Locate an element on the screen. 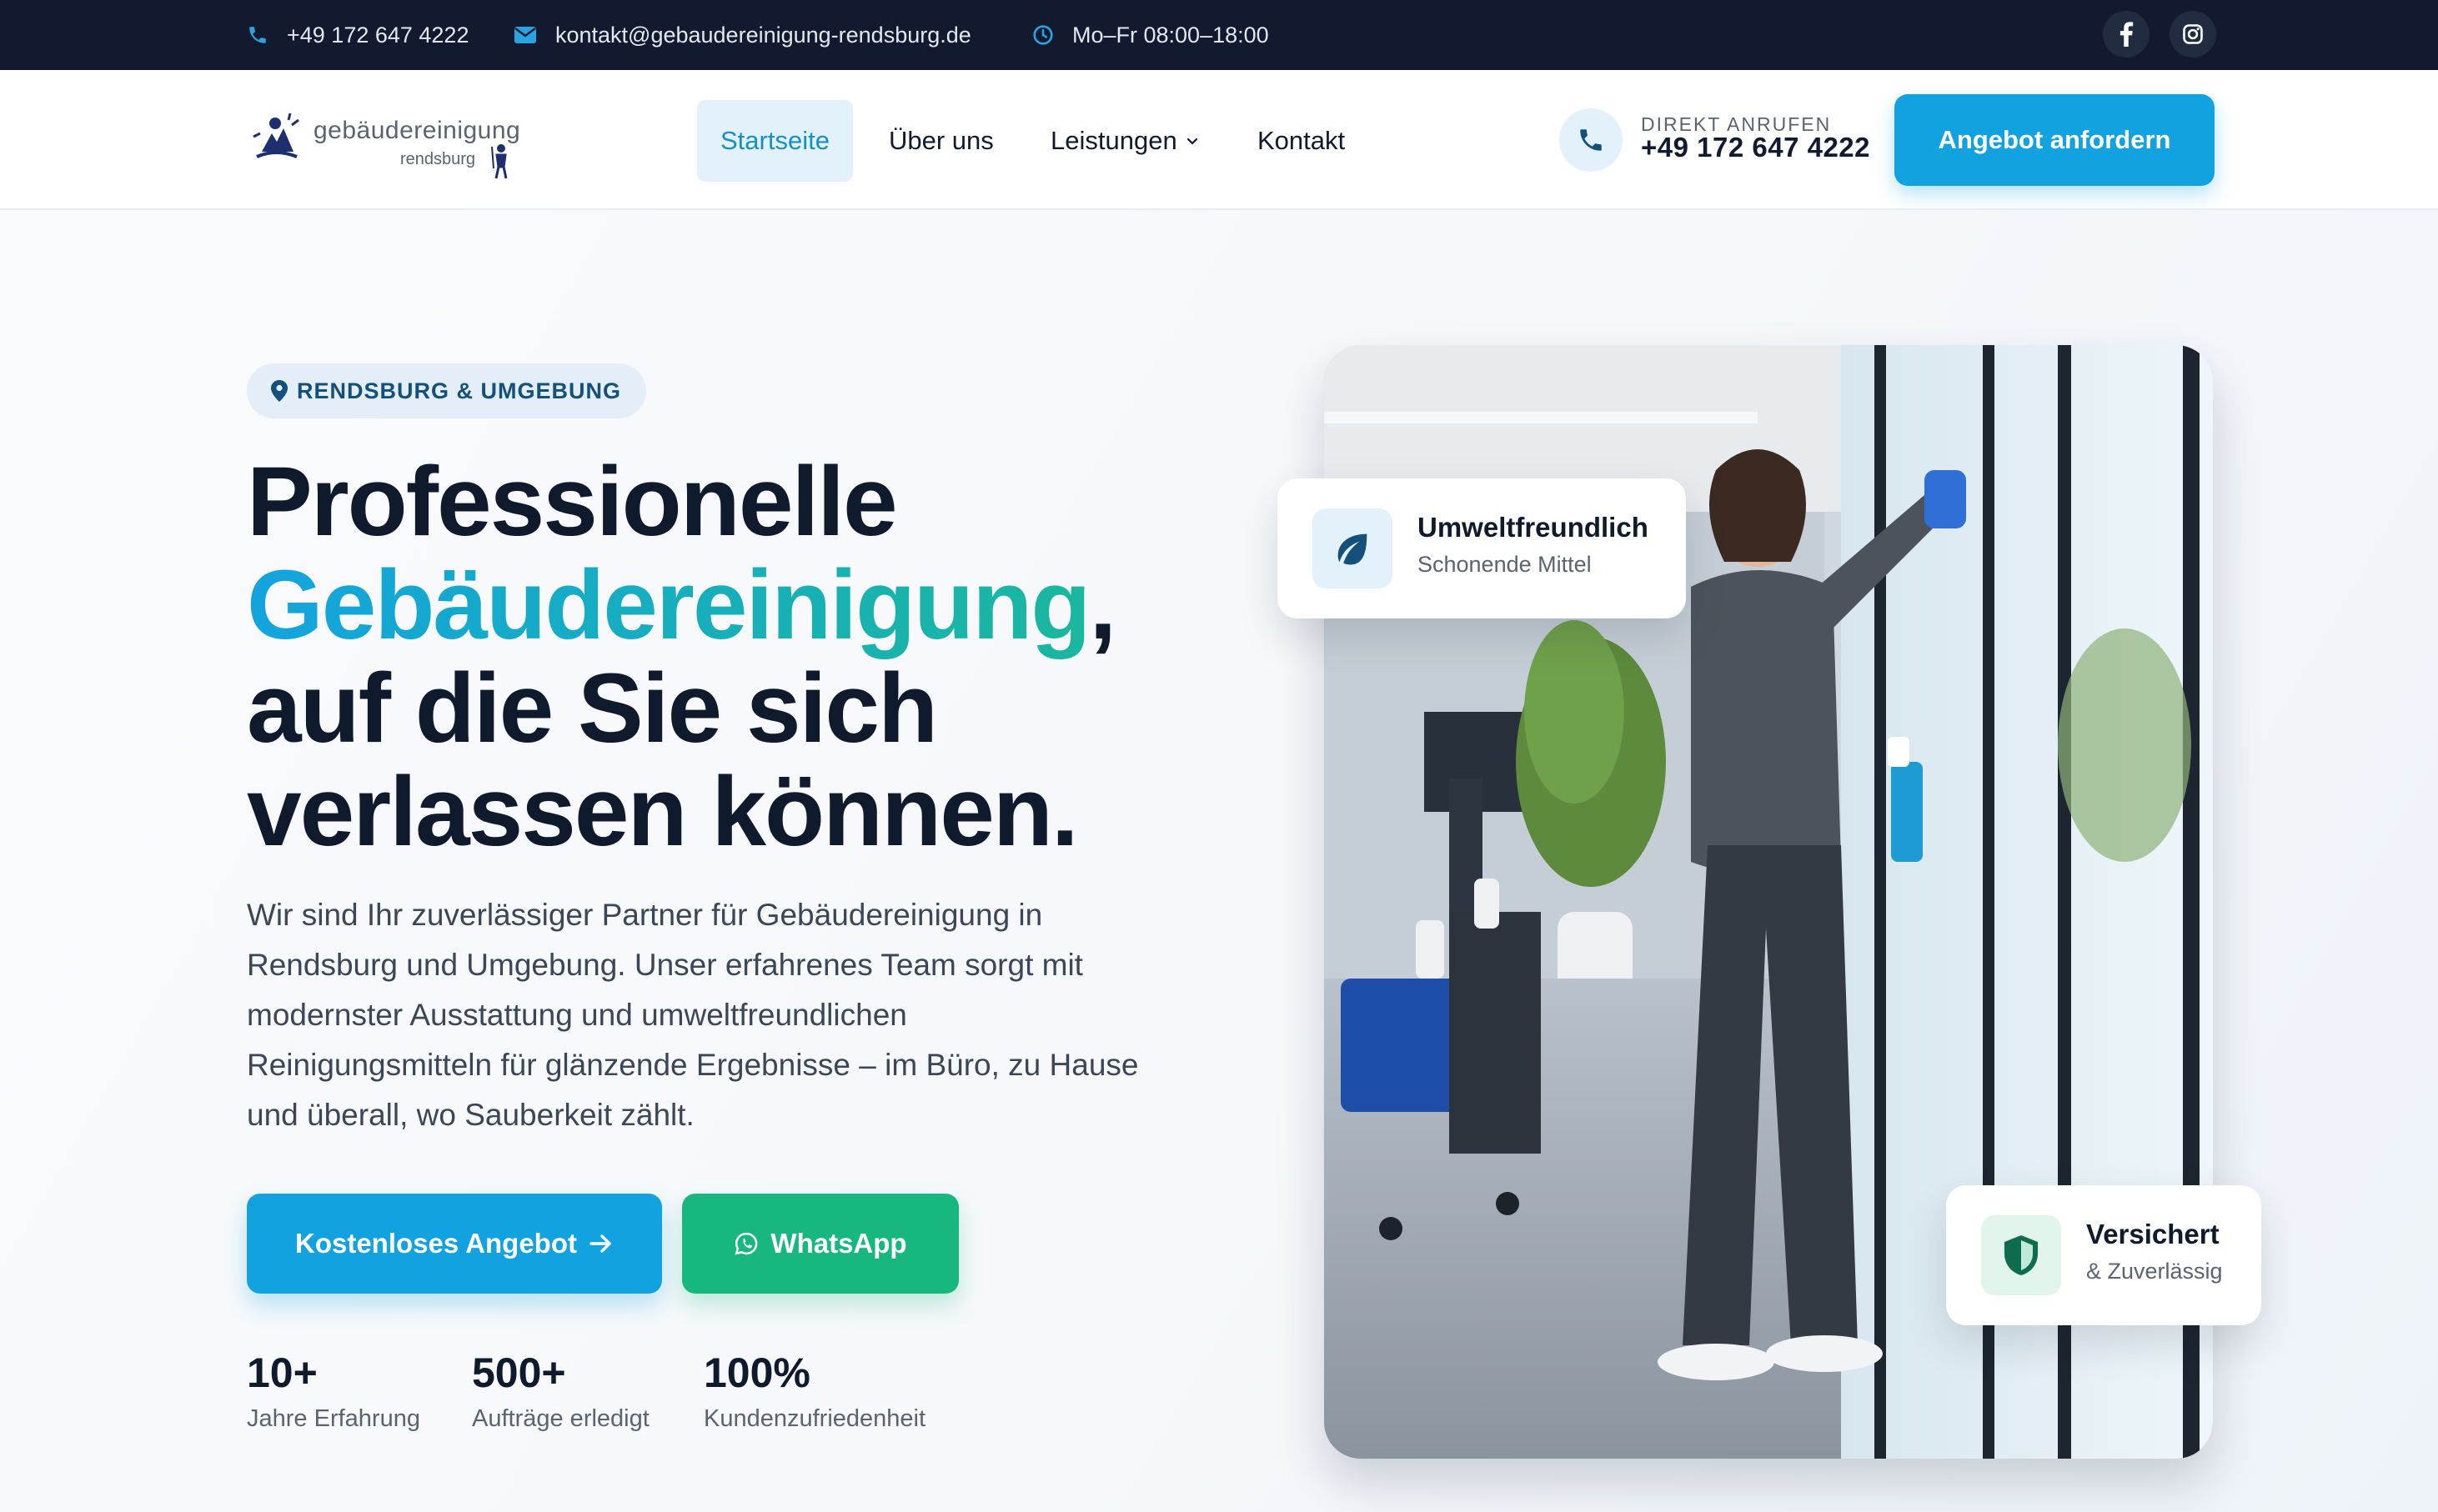  instagram-link is located at coordinates (2193, 35).